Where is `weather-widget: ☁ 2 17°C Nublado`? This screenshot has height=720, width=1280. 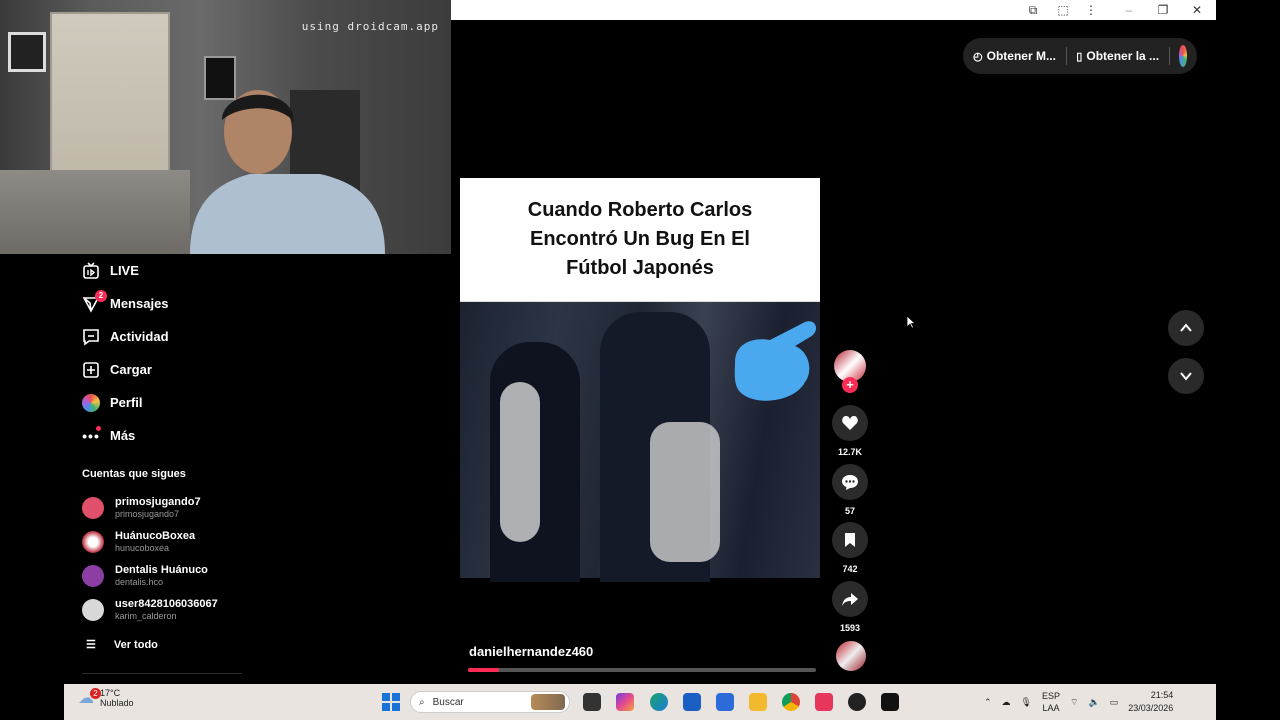 weather-widget: ☁ 2 17°C Nublado is located at coordinates (106, 698).